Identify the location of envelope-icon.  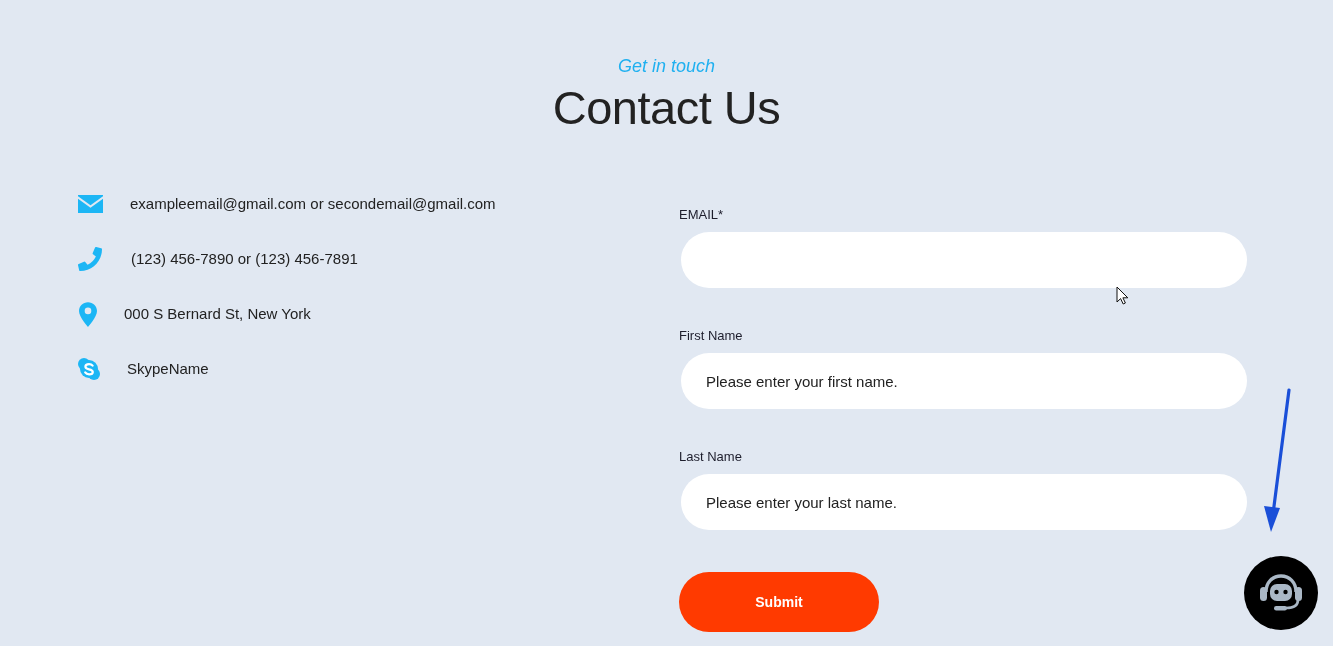
(90, 204).